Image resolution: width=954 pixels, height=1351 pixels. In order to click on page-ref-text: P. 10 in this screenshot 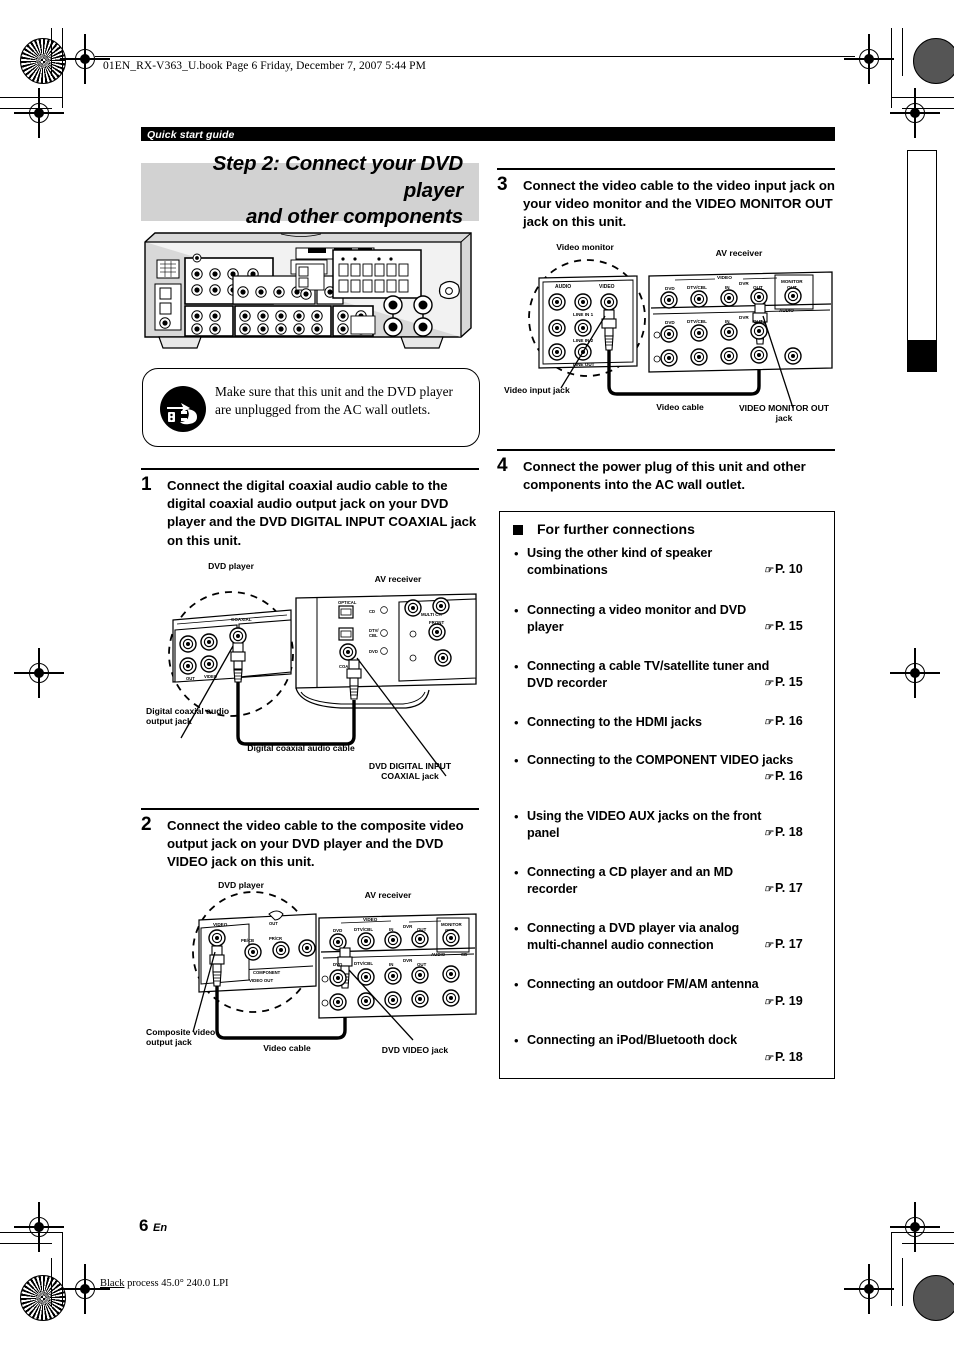, I will do `click(788, 569)`.